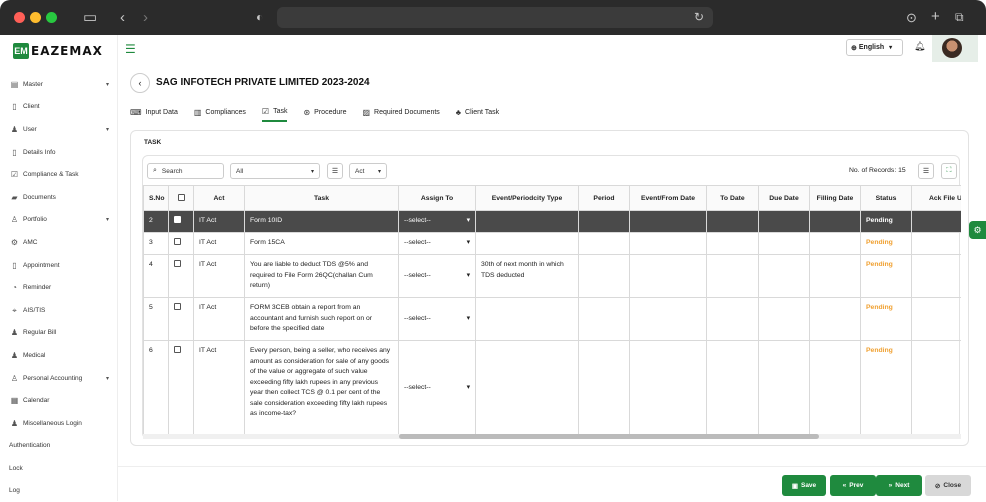 The width and height of the screenshot is (986, 502). I want to click on horizontal-scrollbar, so click(552, 436).